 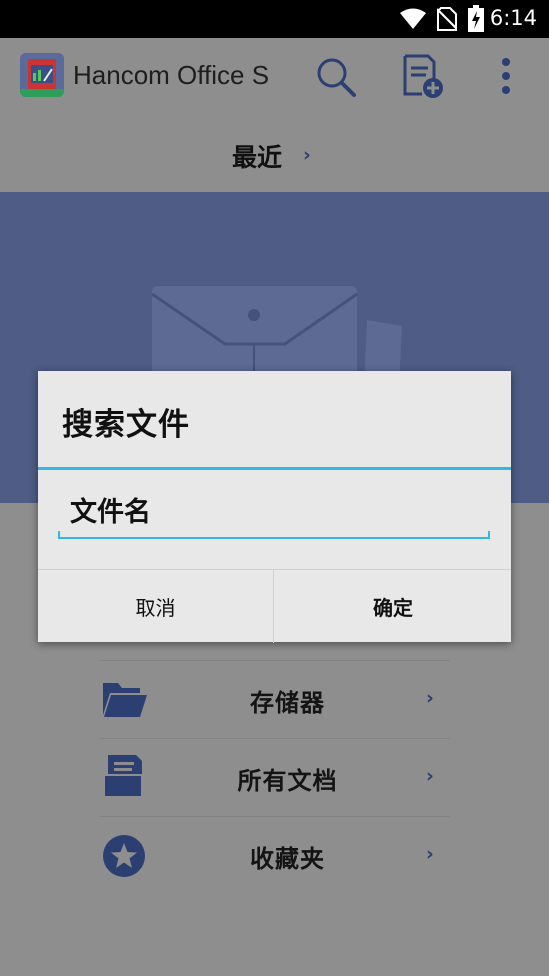 What do you see at coordinates (447, 19) in the screenshot?
I see `no-sim-icon` at bounding box center [447, 19].